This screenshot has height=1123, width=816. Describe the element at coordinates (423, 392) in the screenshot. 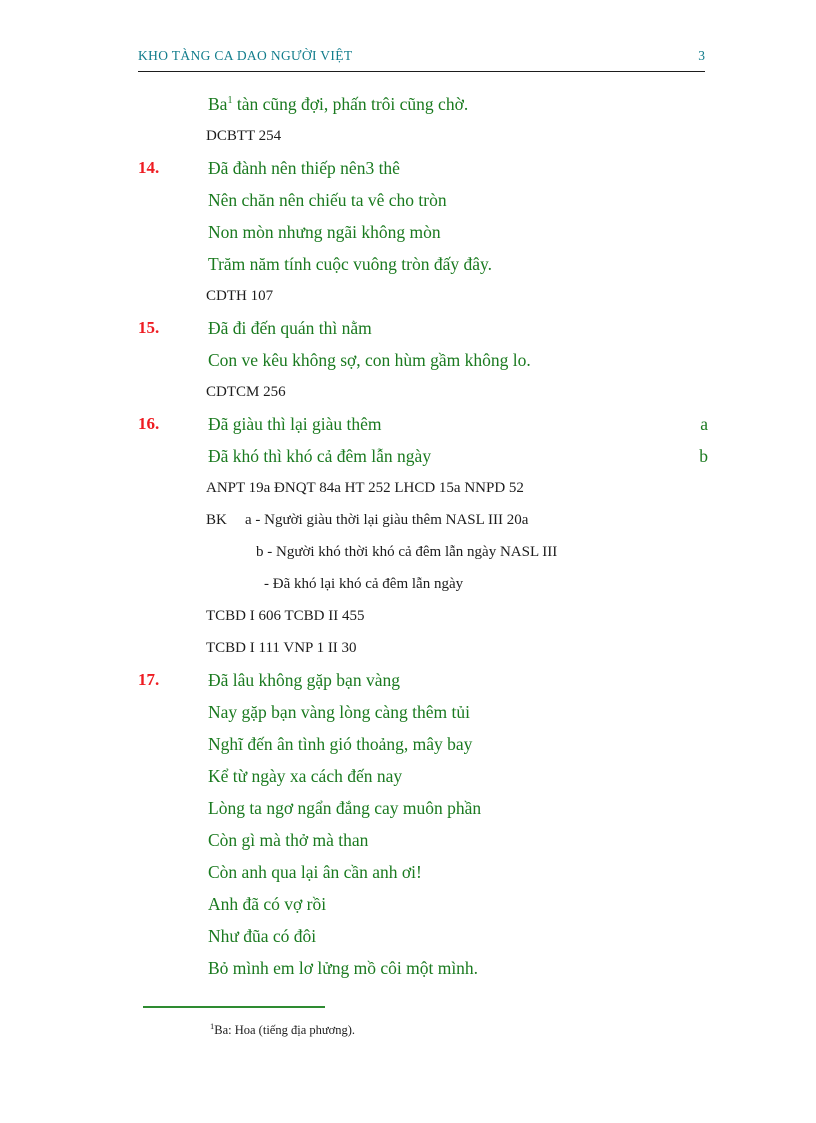

I see `reference-line: CDTCM 256` at that location.